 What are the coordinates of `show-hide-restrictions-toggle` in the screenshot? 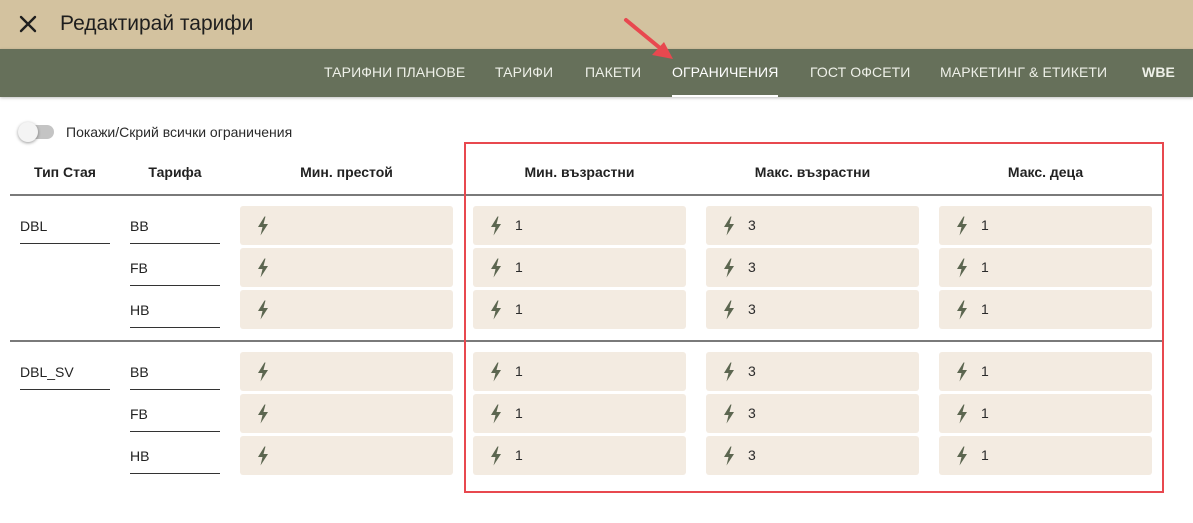 It's located at (36, 132).